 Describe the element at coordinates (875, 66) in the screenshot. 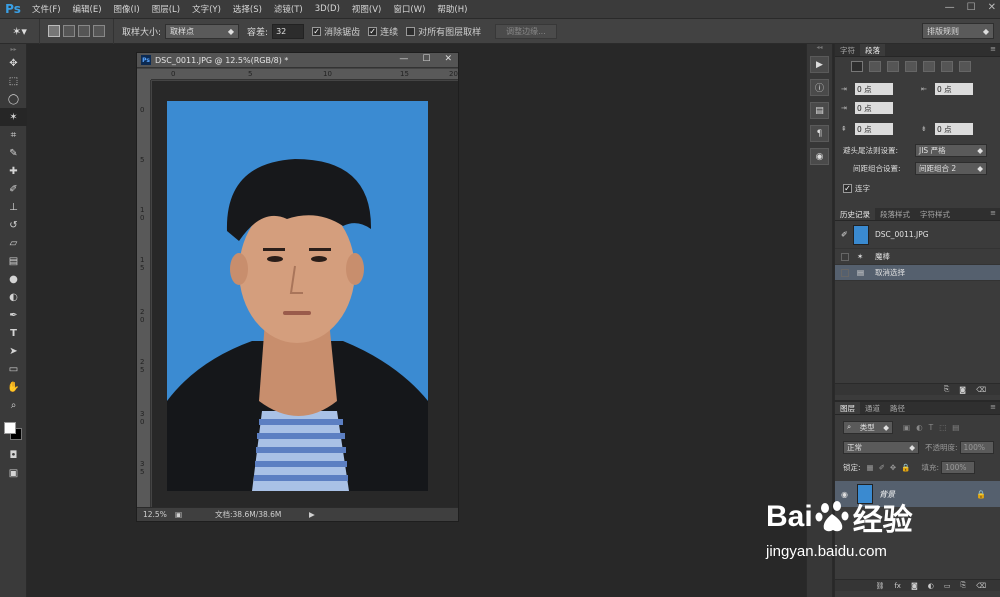

I see `align-center-icon` at that location.